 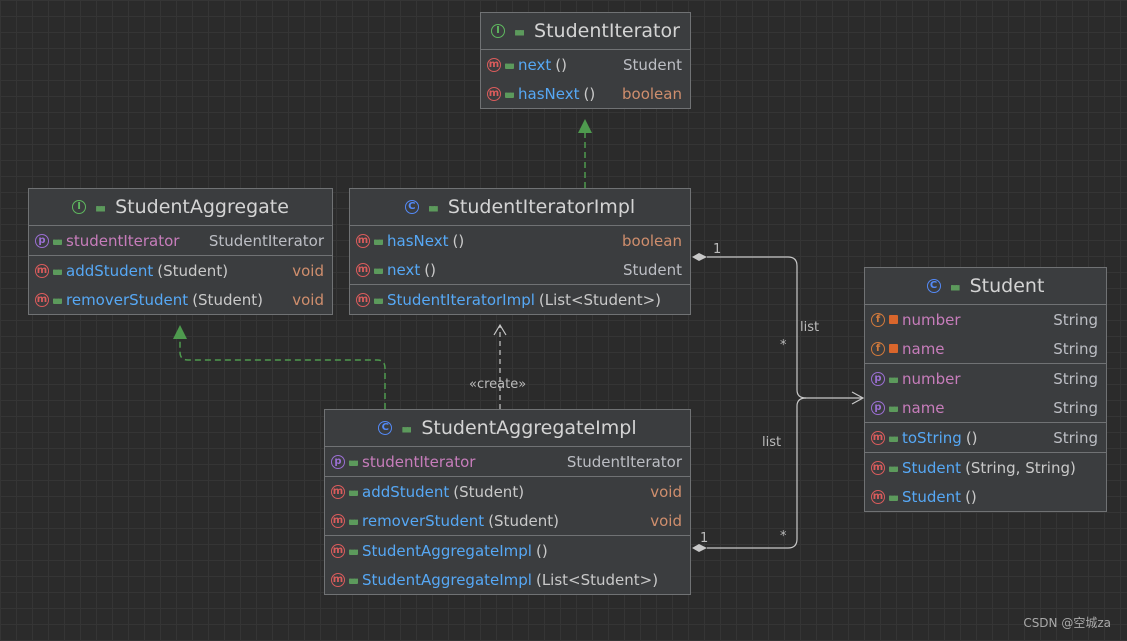 I want to click on watermark: CSDN @空城za, so click(x=1067, y=623).